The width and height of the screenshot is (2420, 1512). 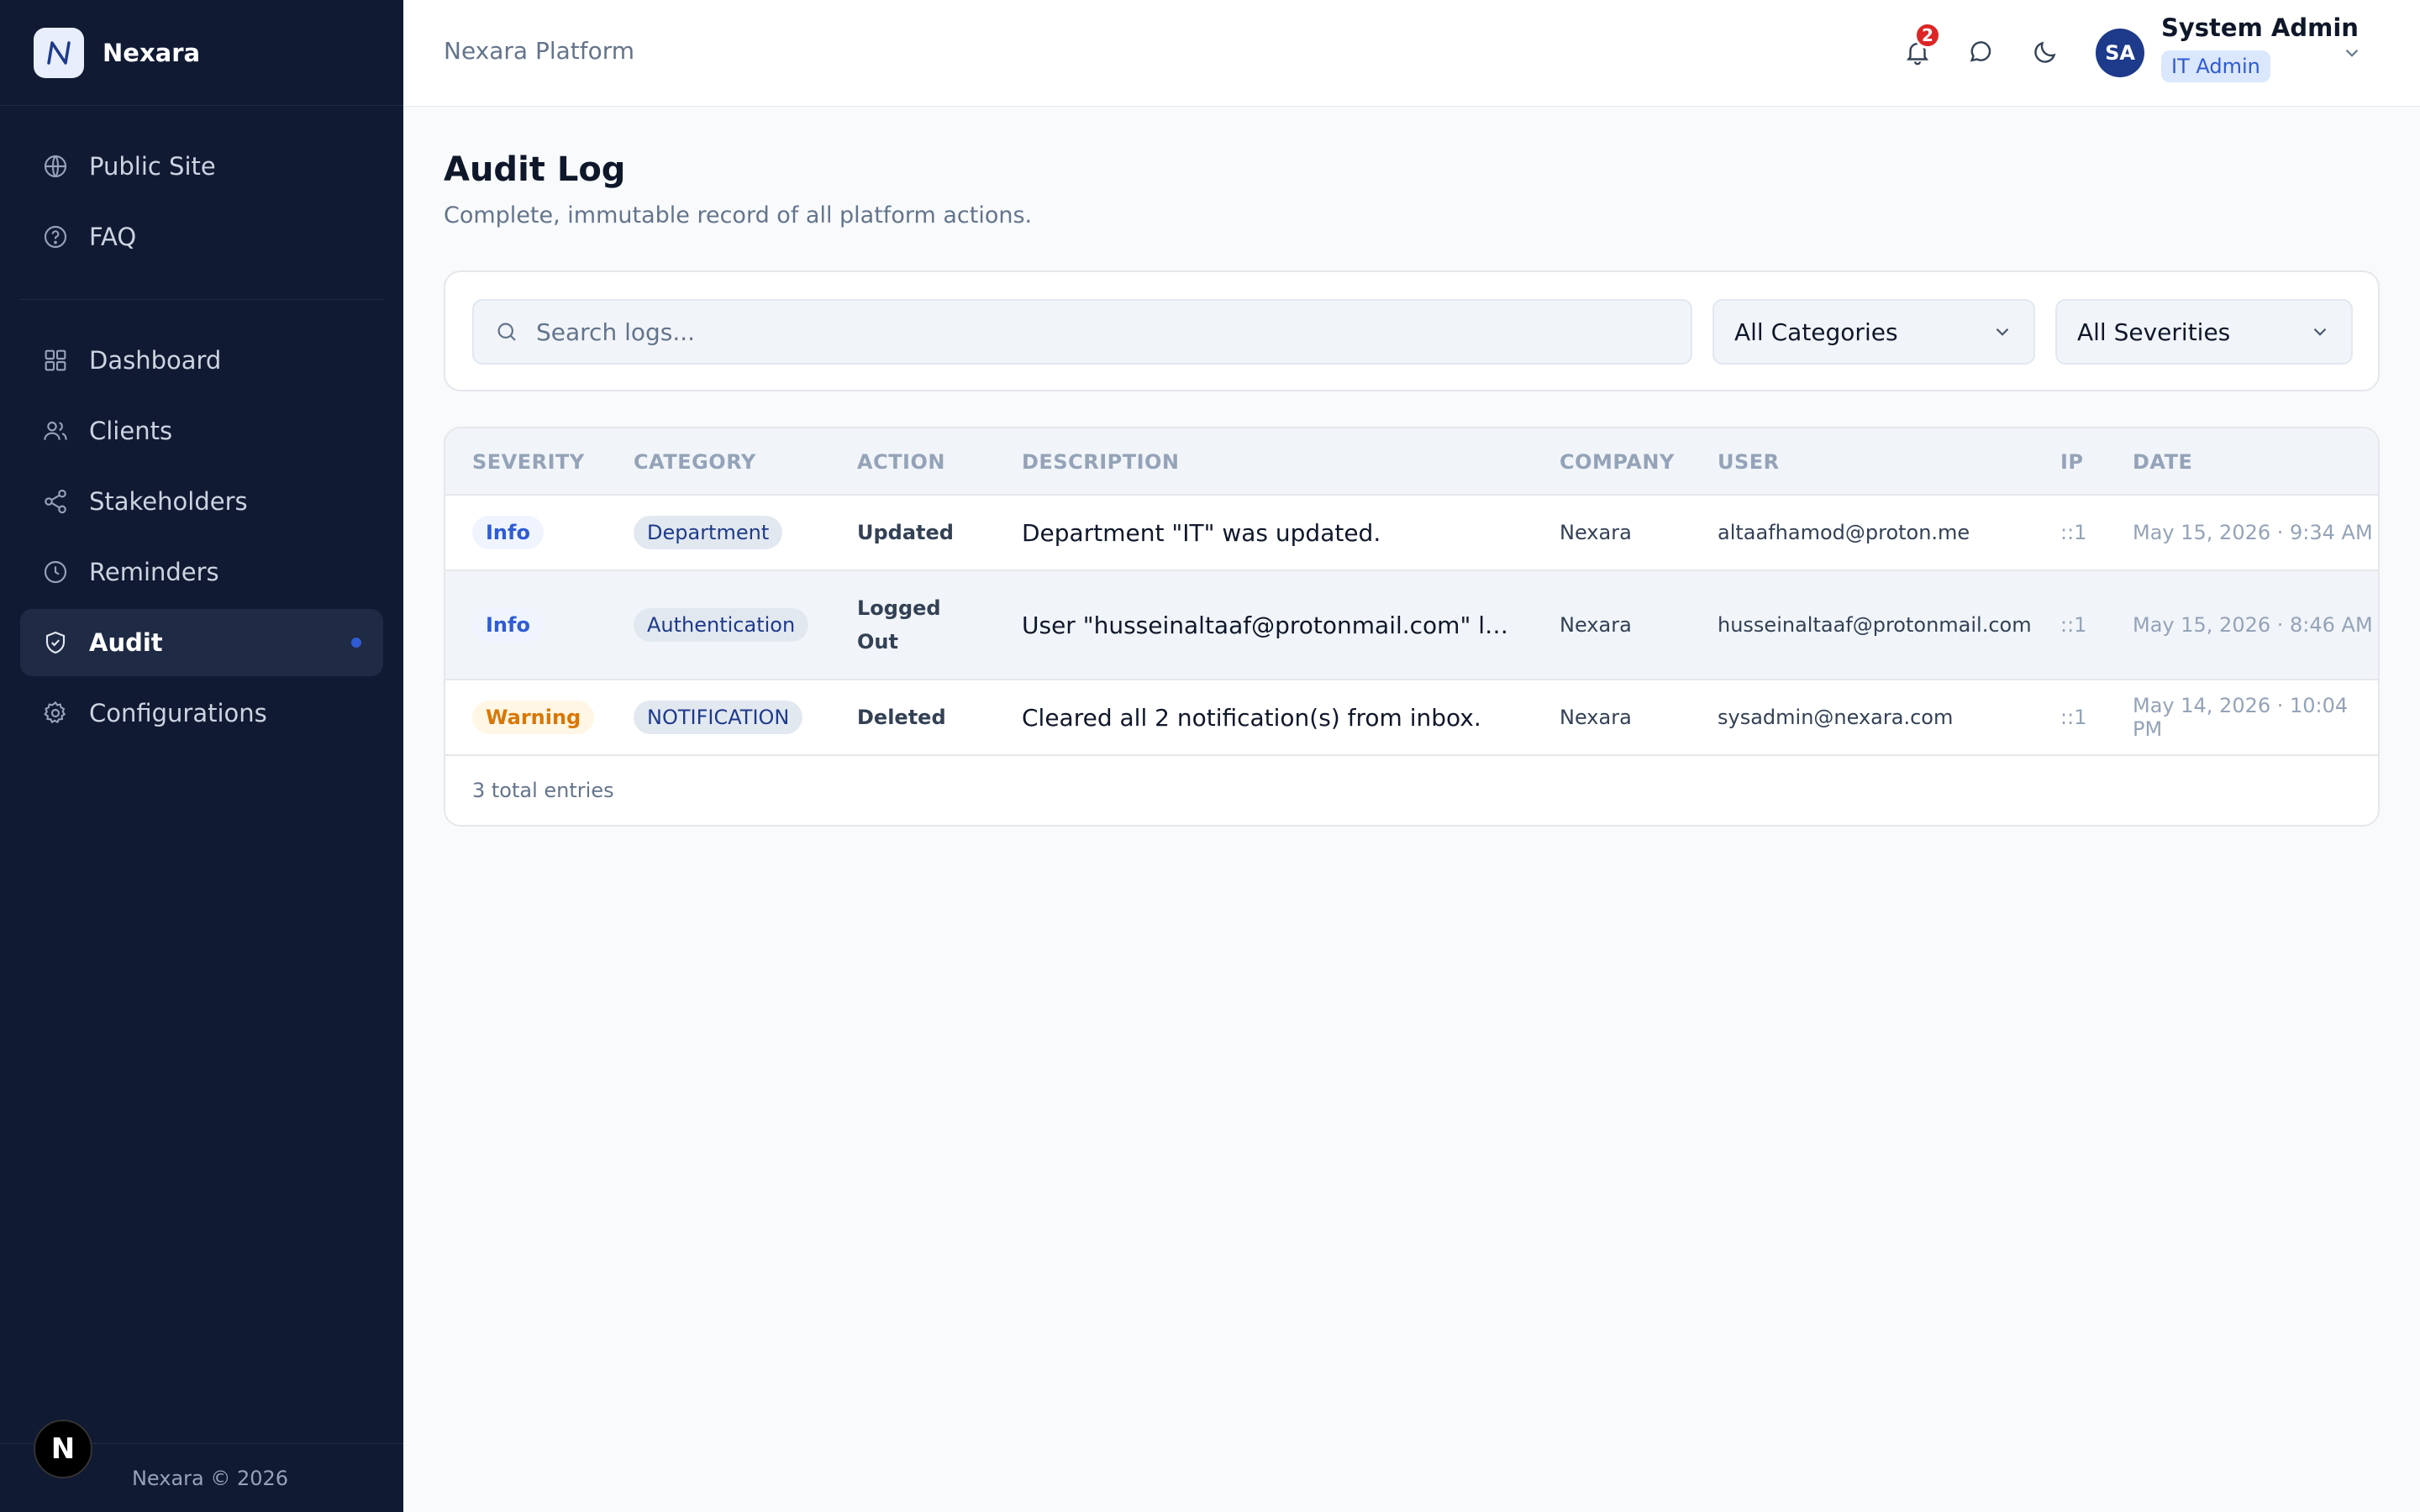 I want to click on category-cell: Department, so click(x=708, y=533).